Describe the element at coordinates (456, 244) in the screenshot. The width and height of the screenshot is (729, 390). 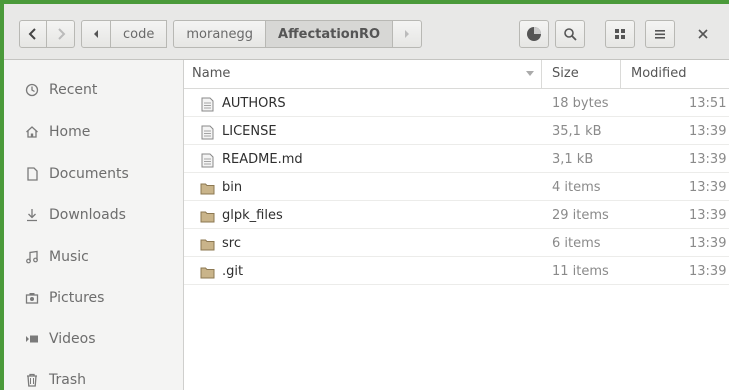
I see `table-row: src 6 items 13:39` at that location.